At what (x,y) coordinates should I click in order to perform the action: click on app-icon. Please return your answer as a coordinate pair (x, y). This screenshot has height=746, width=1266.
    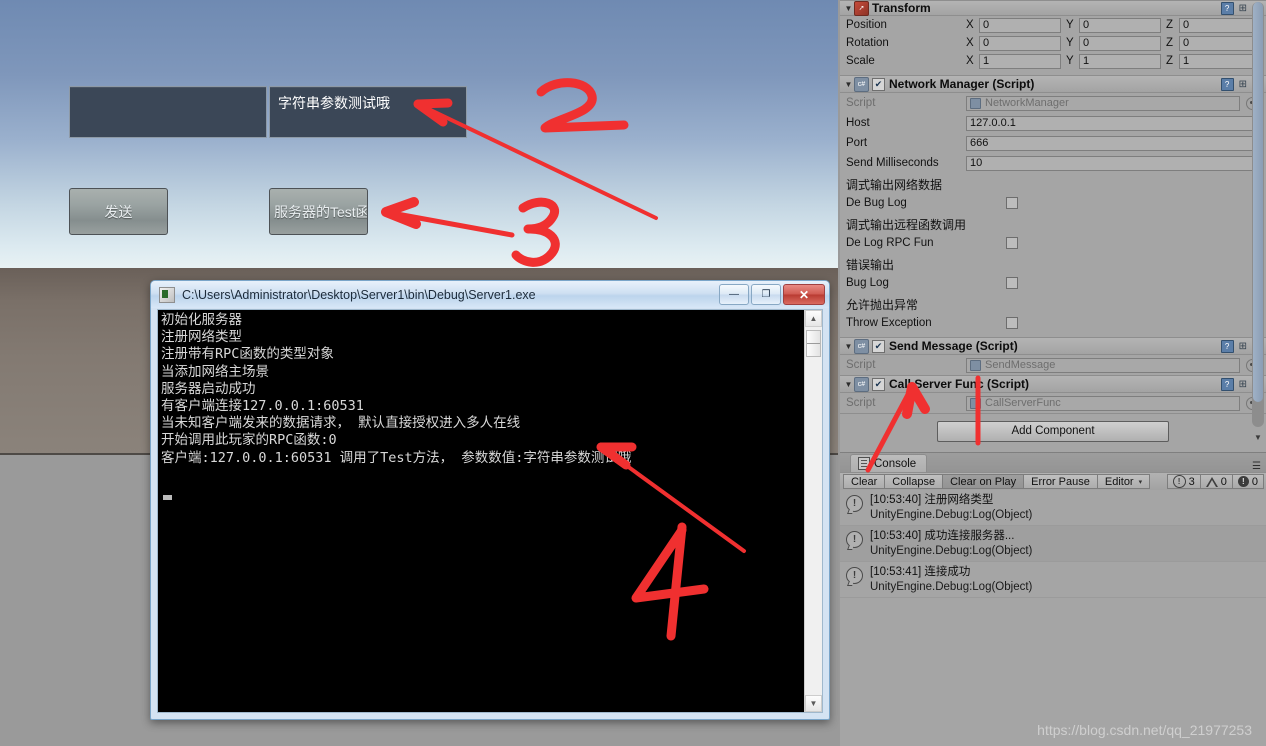
    Looking at the image, I should click on (167, 294).